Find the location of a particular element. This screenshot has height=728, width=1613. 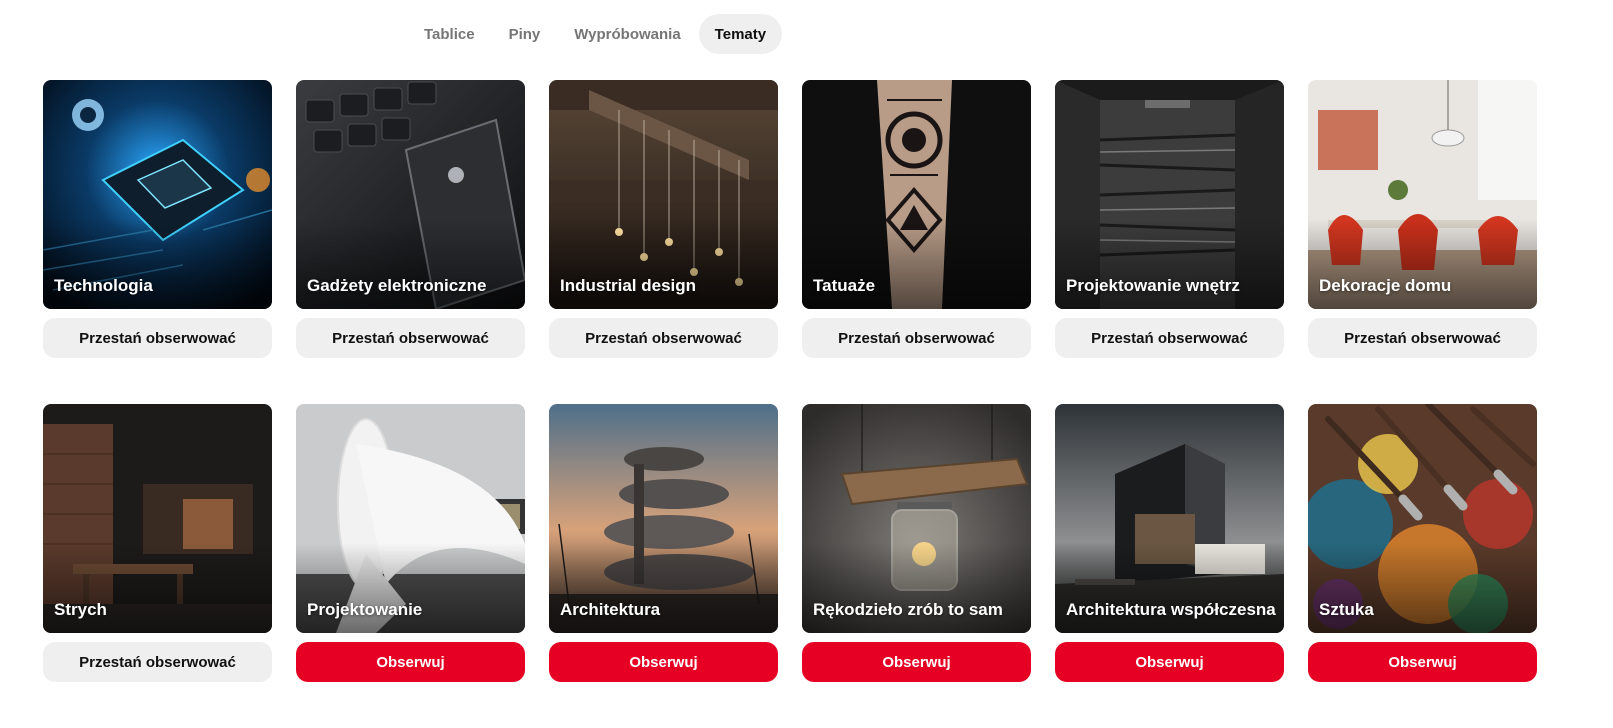

tab-tematy: Tematy is located at coordinates (740, 34).